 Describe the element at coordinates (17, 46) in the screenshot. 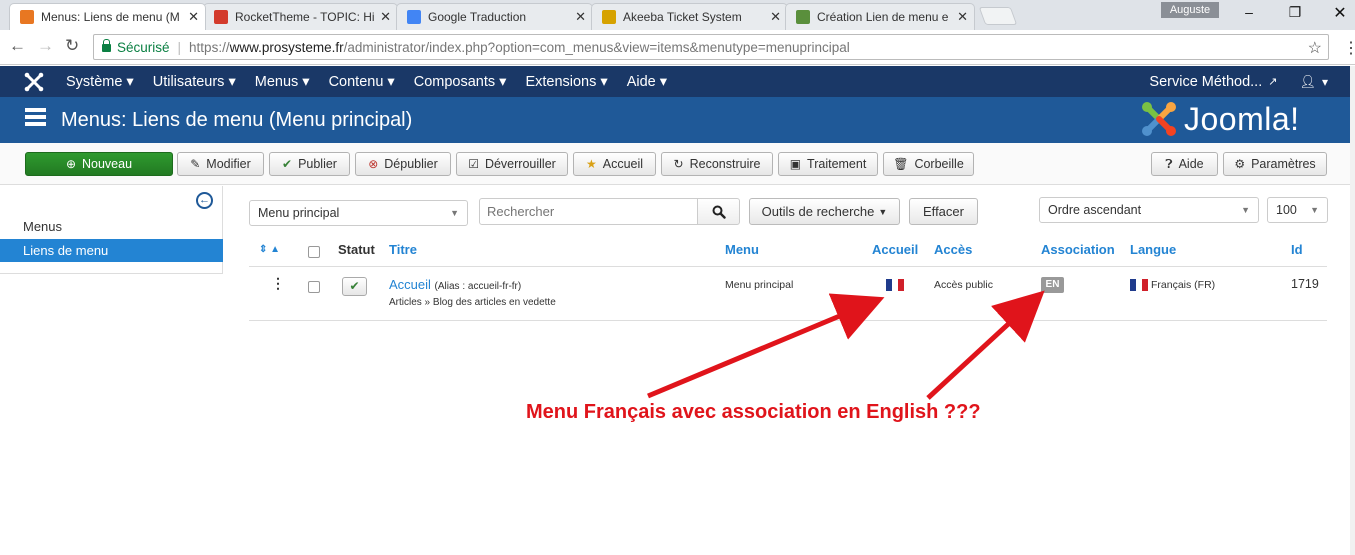

I see `back-icon: ←` at that location.